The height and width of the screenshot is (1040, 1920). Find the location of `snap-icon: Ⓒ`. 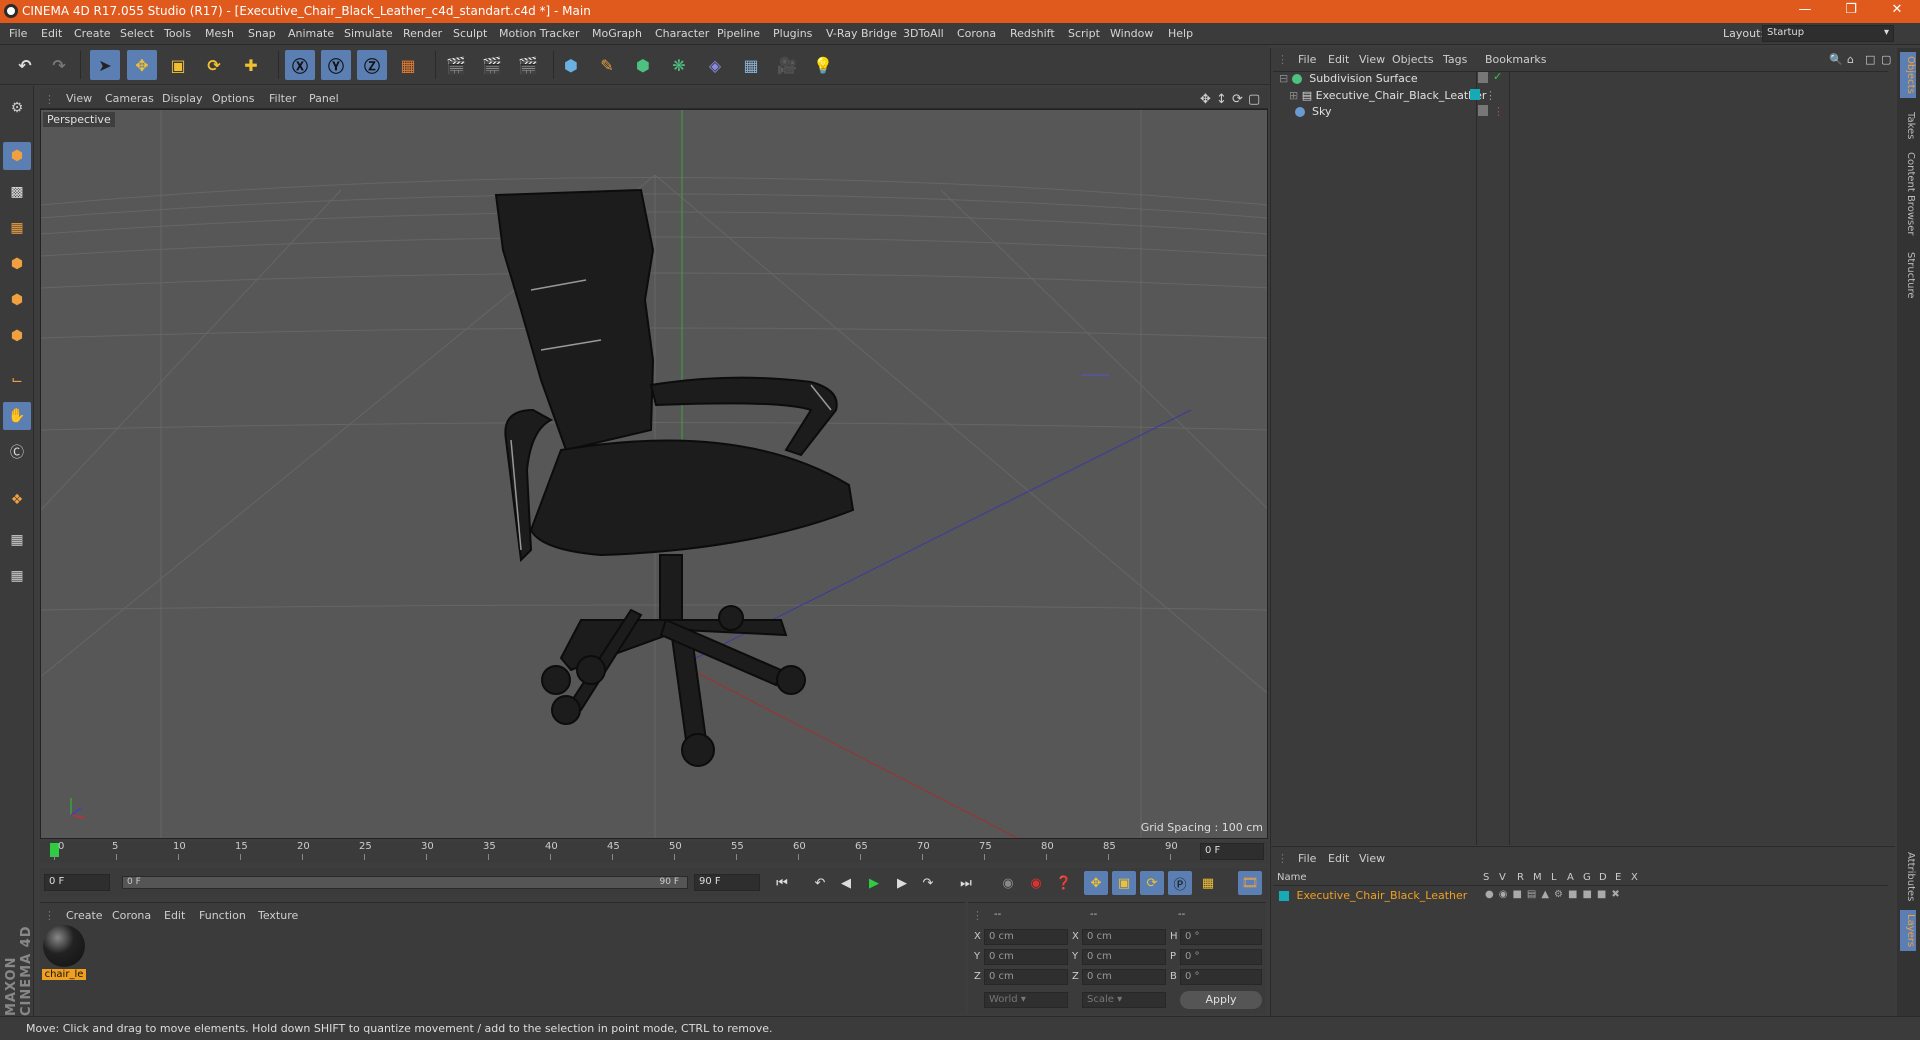

snap-icon: Ⓒ is located at coordinates (17, 452).